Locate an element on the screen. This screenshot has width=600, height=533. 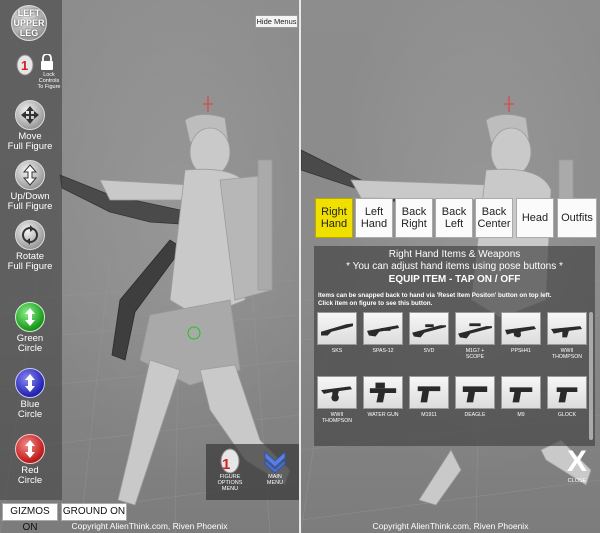
rotate-full-figure-button: Rotate Full Figure is located at coordinates (30, 246).